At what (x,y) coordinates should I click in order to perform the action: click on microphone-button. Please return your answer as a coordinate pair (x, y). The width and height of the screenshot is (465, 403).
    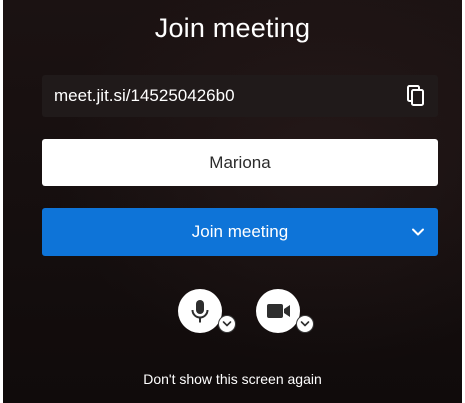
    Looking at the image, I should click on (200, 311).